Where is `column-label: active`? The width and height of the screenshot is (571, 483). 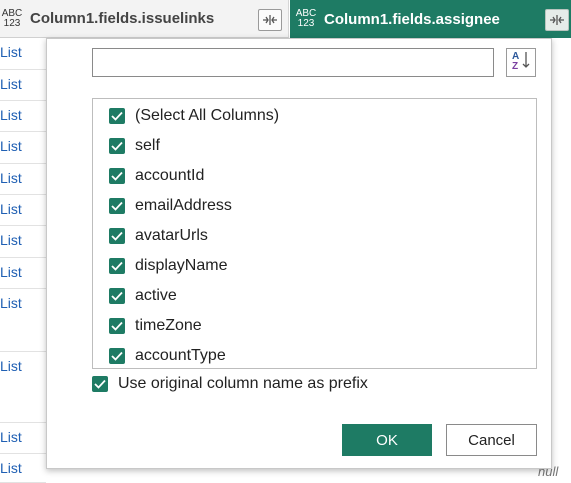 column-label: active is located at coordinates (156, 295).